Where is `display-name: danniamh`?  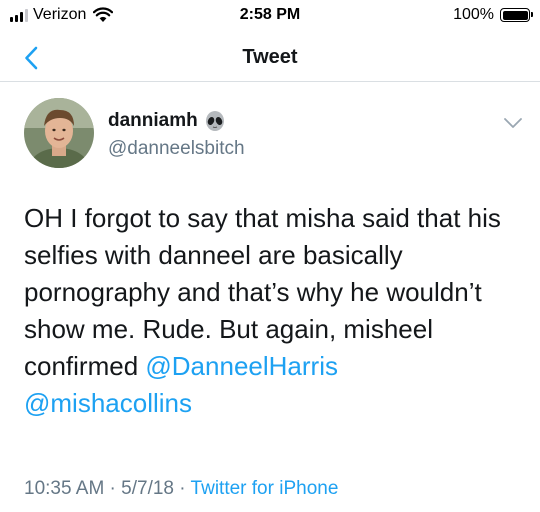 display-name: danniamh is located at coordinates (153, 121).